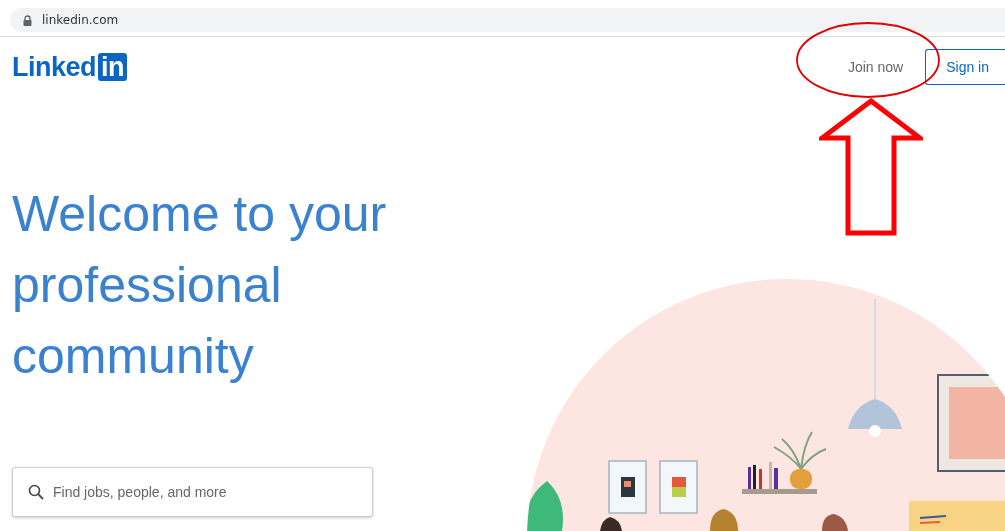 The height and width of the screenshot is (531, 1005). Describe the element at coordinates (192, 492) in the screenshot. I see `search-field: Find jobs, people, and more` at that location.